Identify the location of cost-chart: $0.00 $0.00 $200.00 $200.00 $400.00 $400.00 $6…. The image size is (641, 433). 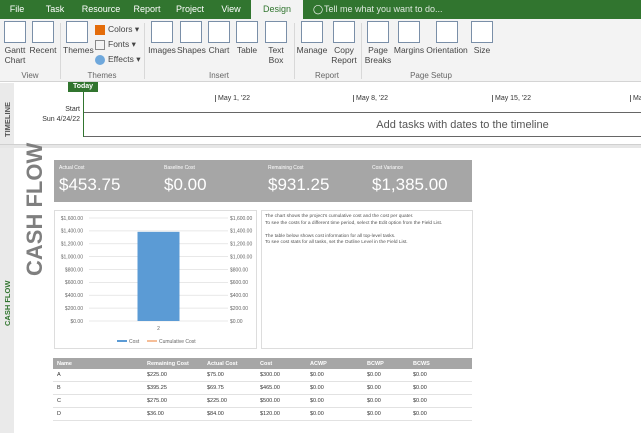
(155, 279).